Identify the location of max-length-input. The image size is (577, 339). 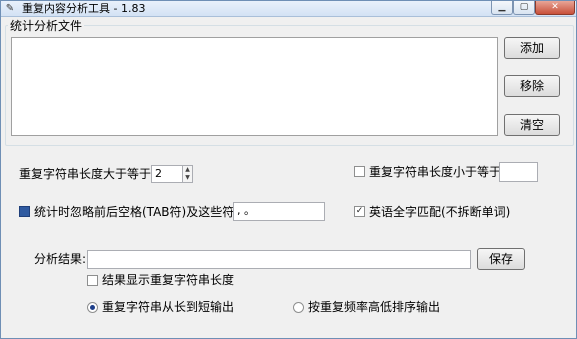
(518, 172).